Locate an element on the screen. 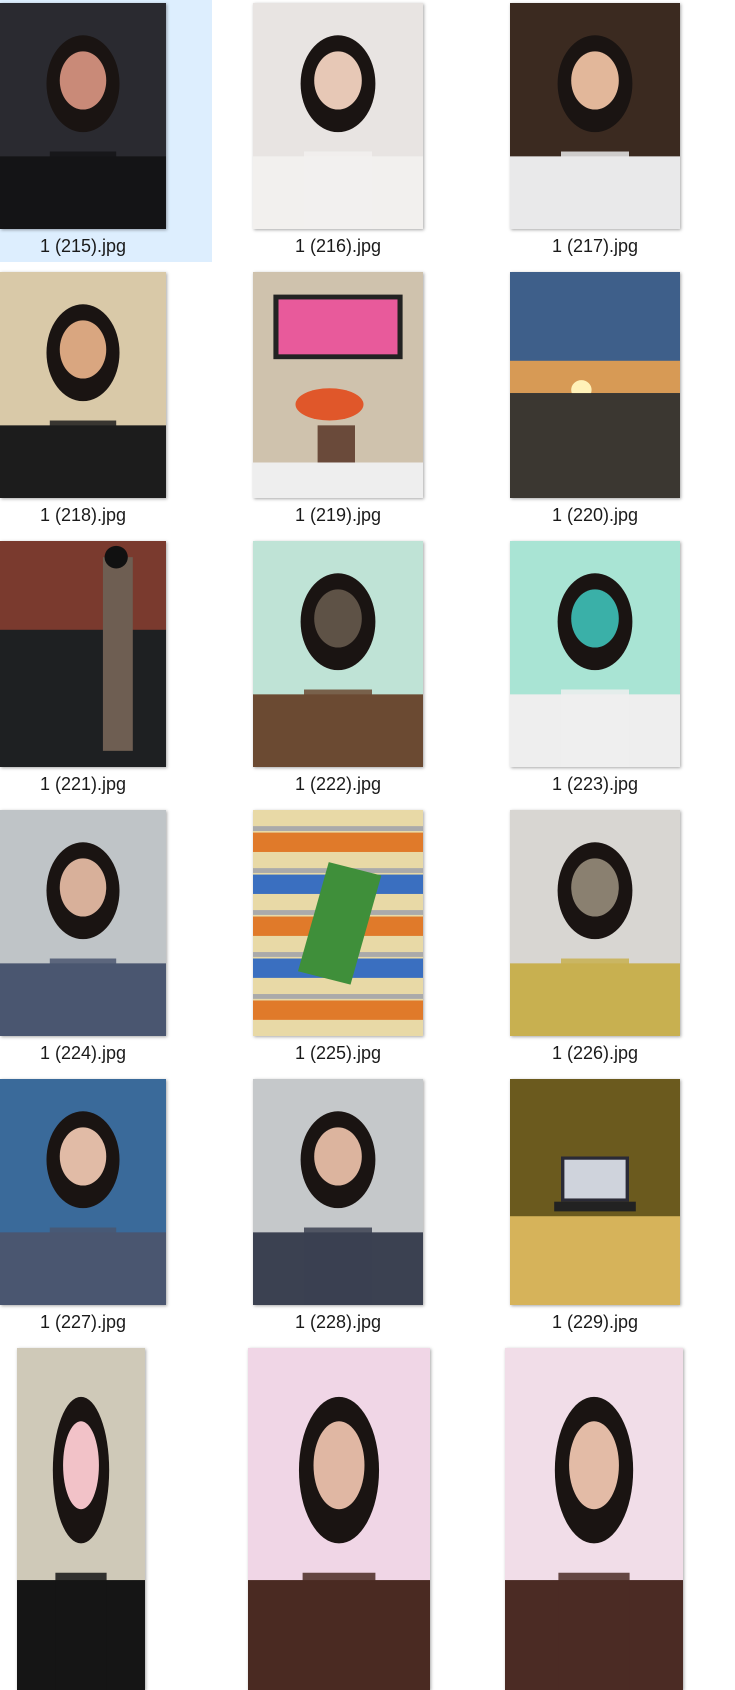  file-name-label: 1 (219).jpg is located at coordinates (338, 515).